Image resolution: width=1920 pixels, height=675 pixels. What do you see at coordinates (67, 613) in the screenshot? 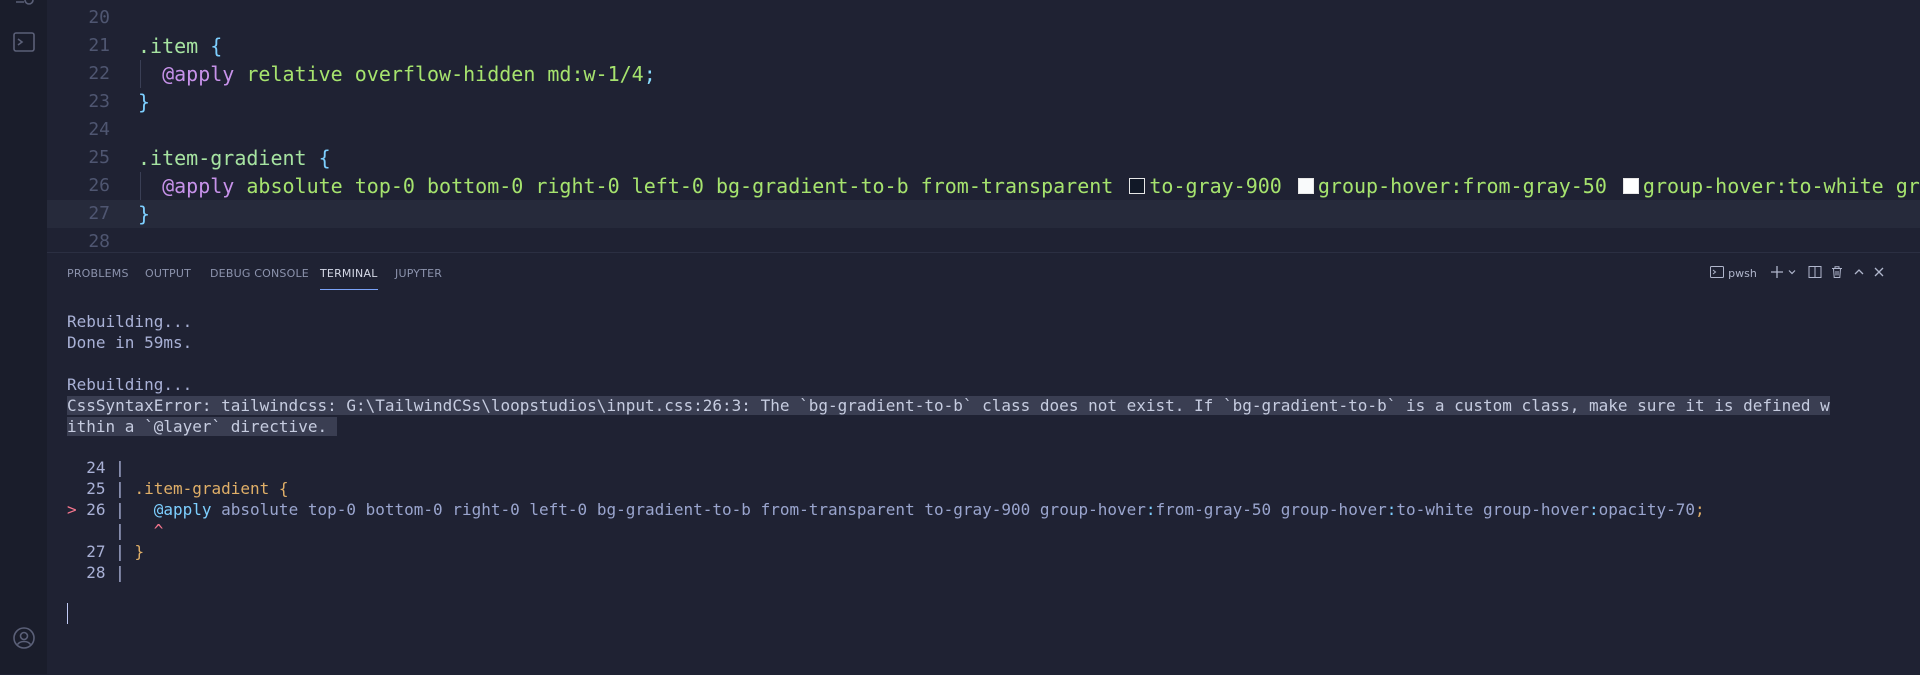
I see `terminal-cursor` at bounding box center [67, 613].